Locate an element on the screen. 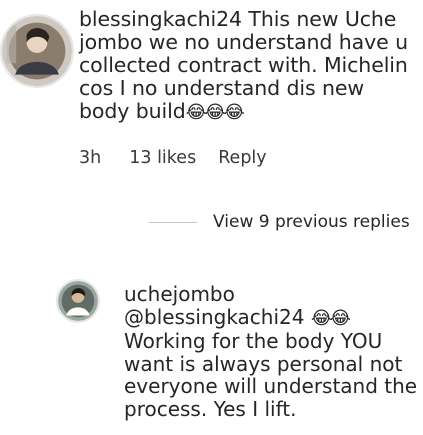 This screenshot has width=423, height=435. reply-username: uchejombo is located at coordinates (272, 294).